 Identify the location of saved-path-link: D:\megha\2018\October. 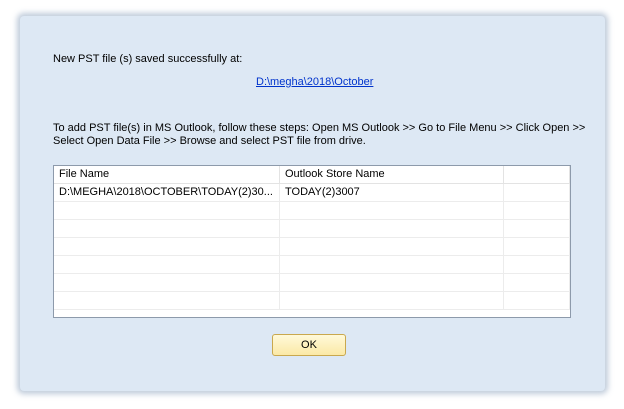
(314, 82).